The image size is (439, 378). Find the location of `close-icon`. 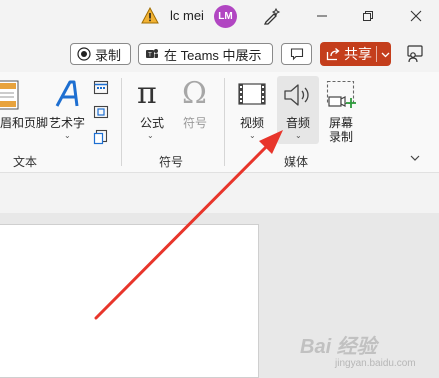

close-icon is located at coordinates (416, 16).